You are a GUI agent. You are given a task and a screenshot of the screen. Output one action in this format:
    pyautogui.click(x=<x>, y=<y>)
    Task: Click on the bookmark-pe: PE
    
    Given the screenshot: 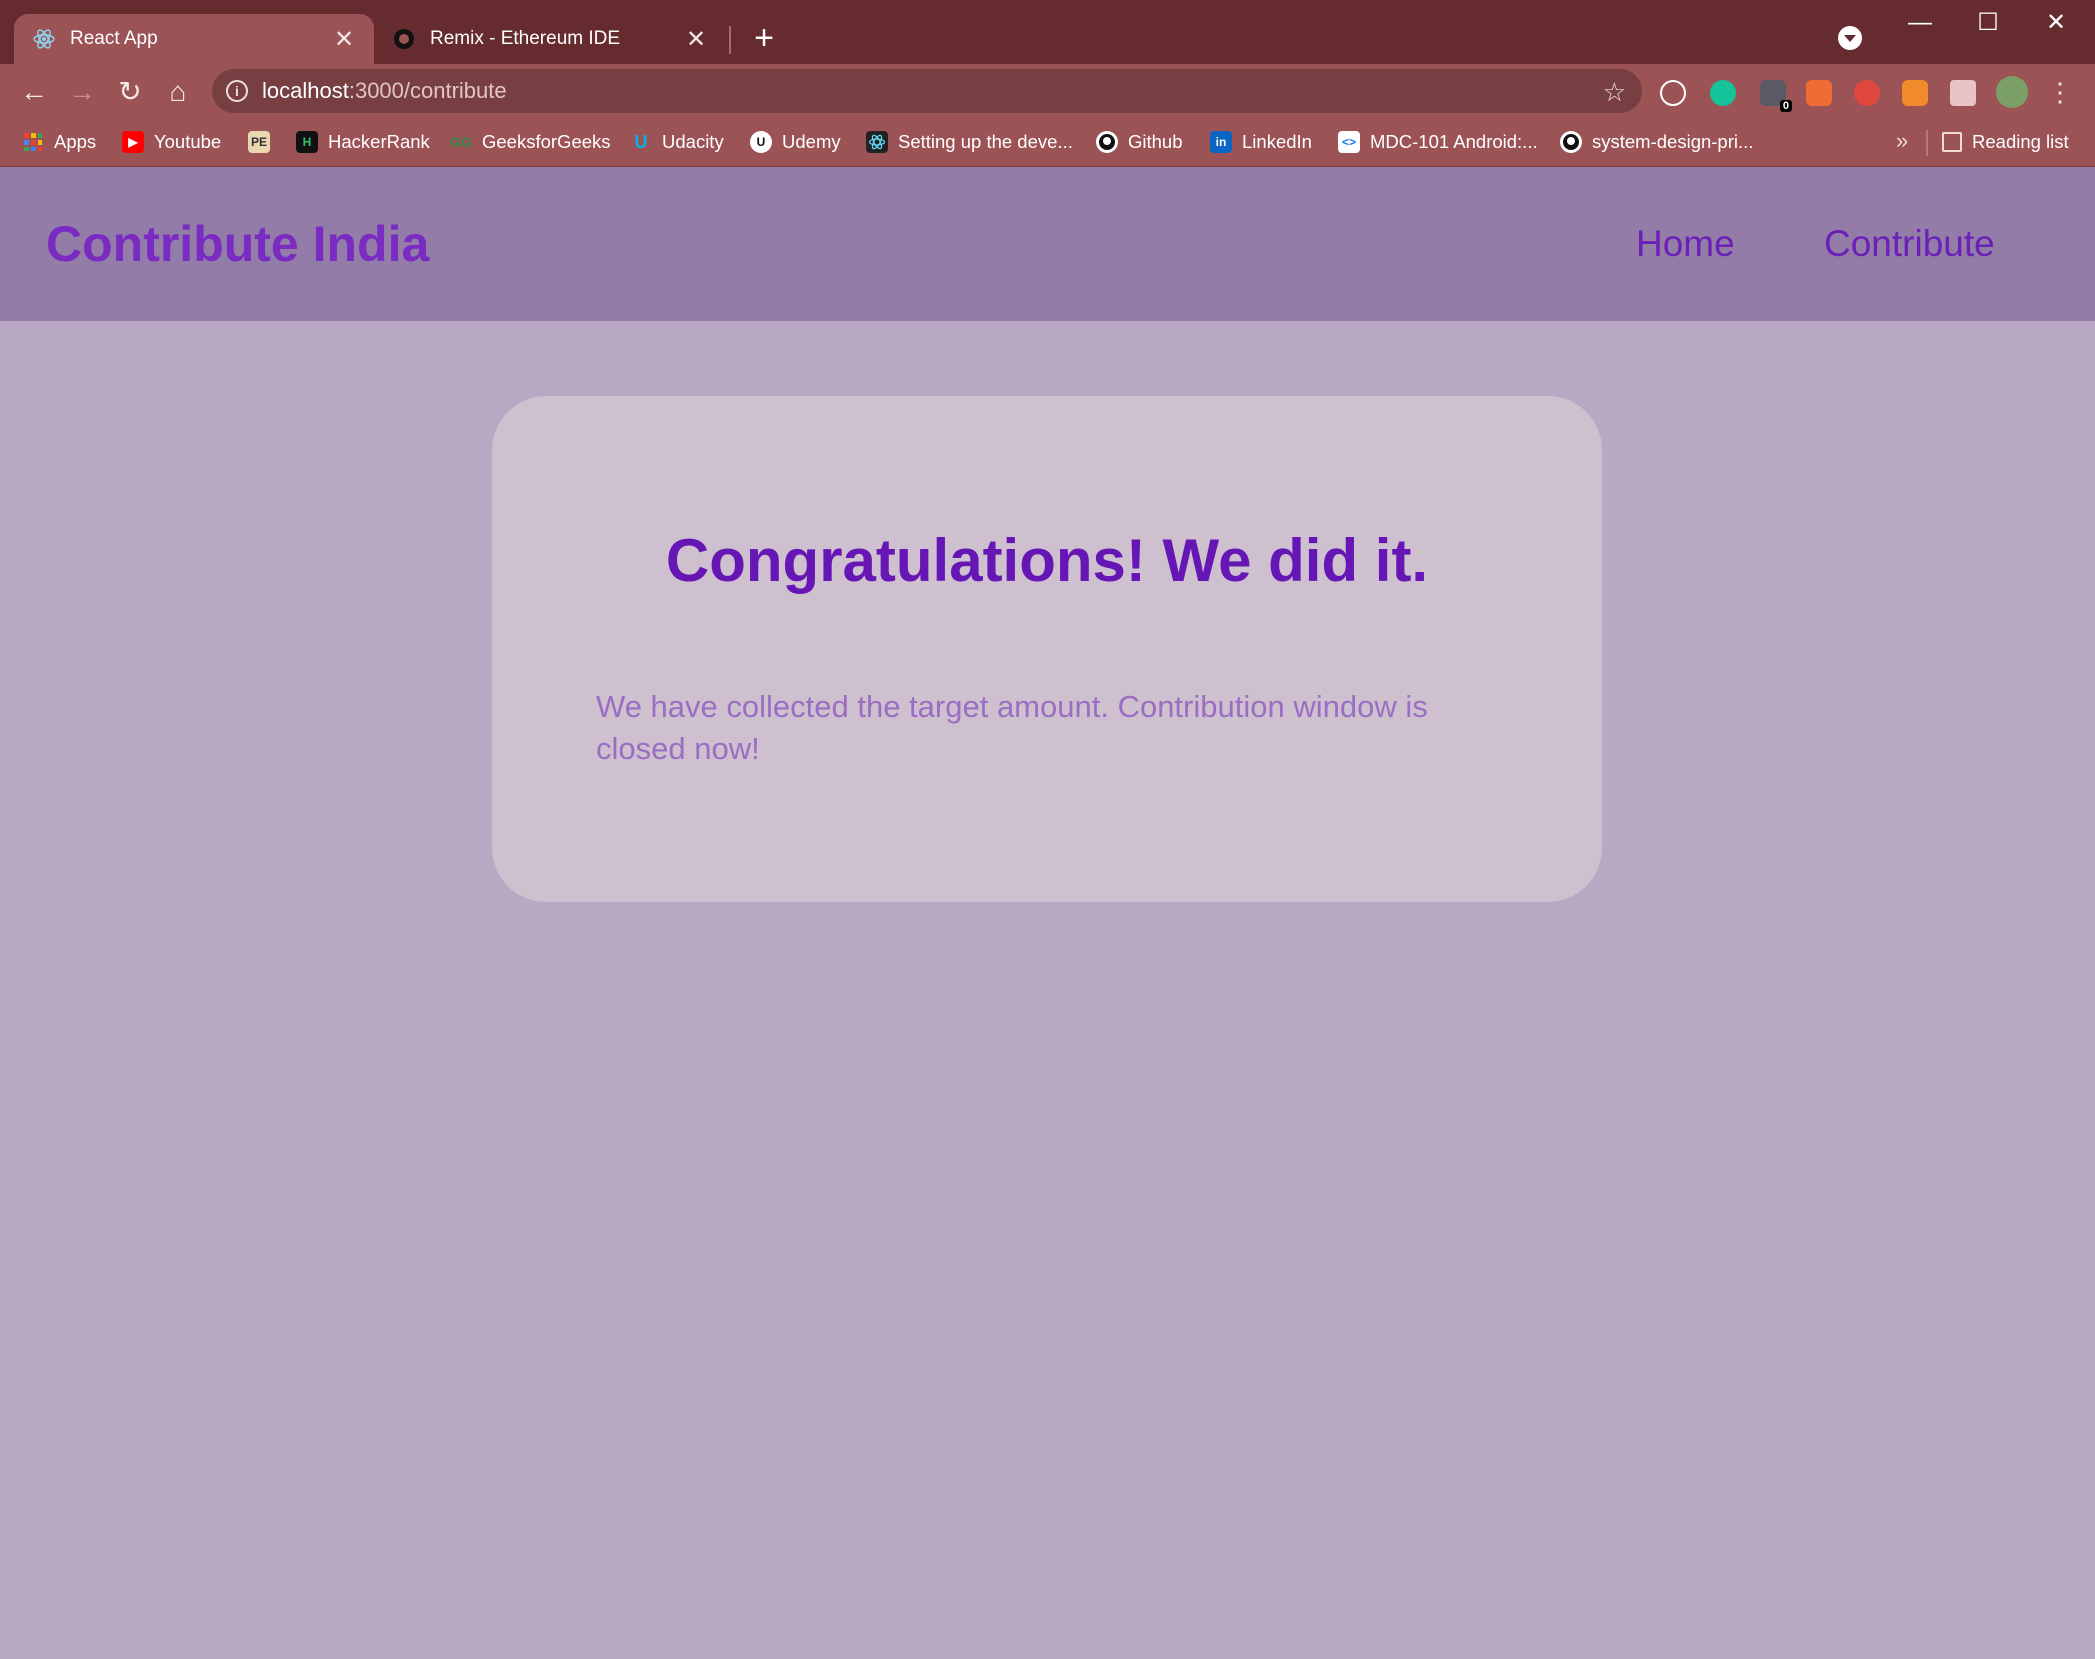 What is the action you would take?
    pyautogui.click(x=264, y=142)
    